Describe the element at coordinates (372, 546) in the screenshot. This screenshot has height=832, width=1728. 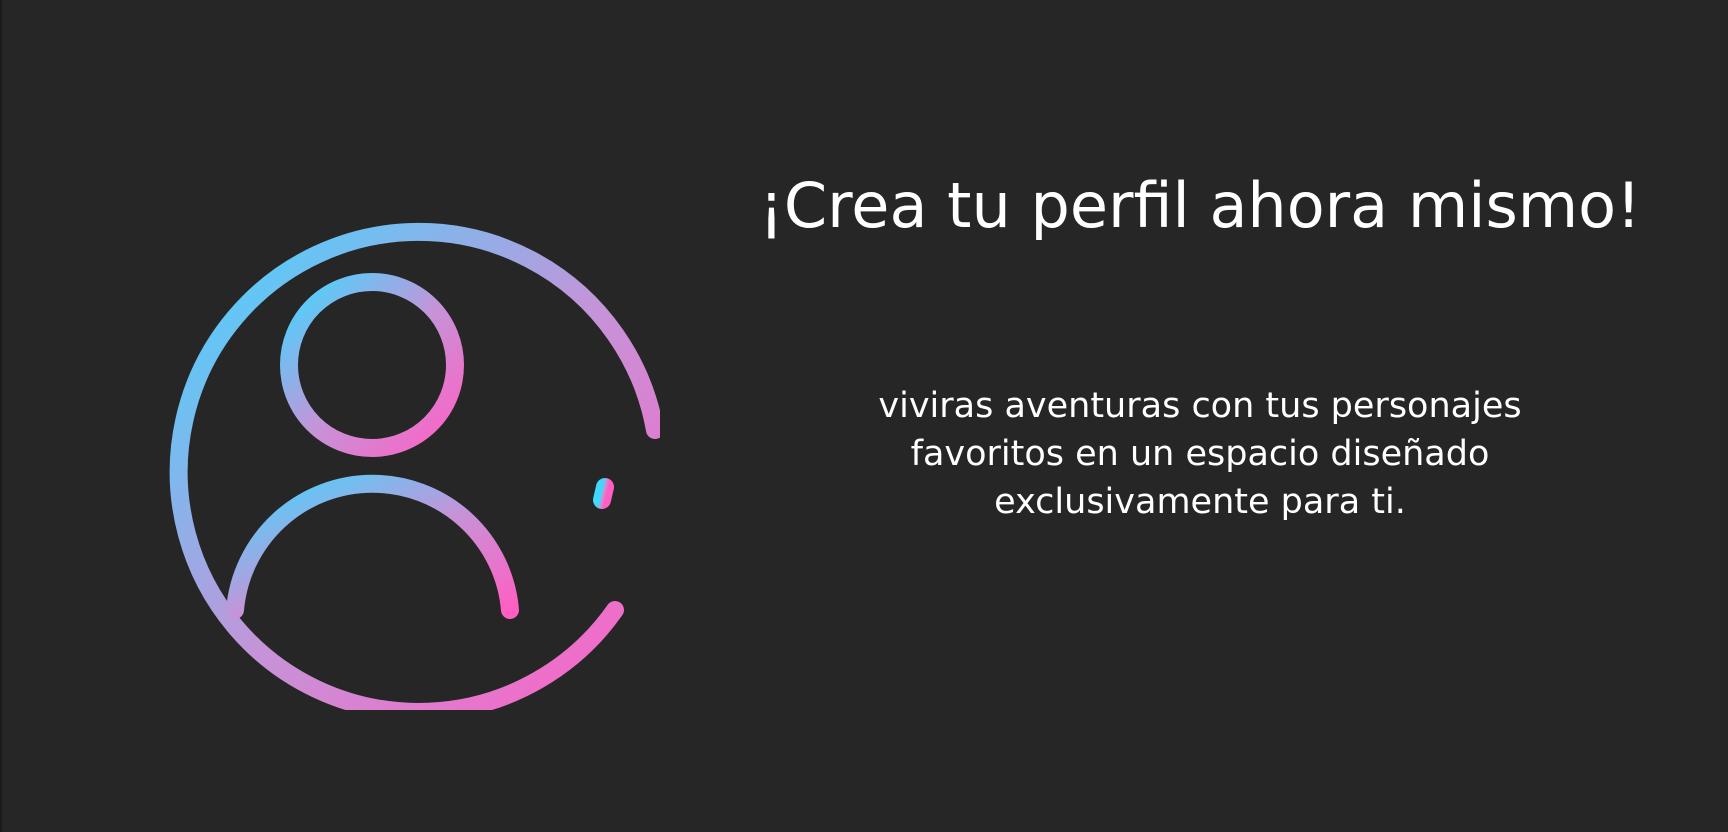
I see `shoulders-arc` at that location.